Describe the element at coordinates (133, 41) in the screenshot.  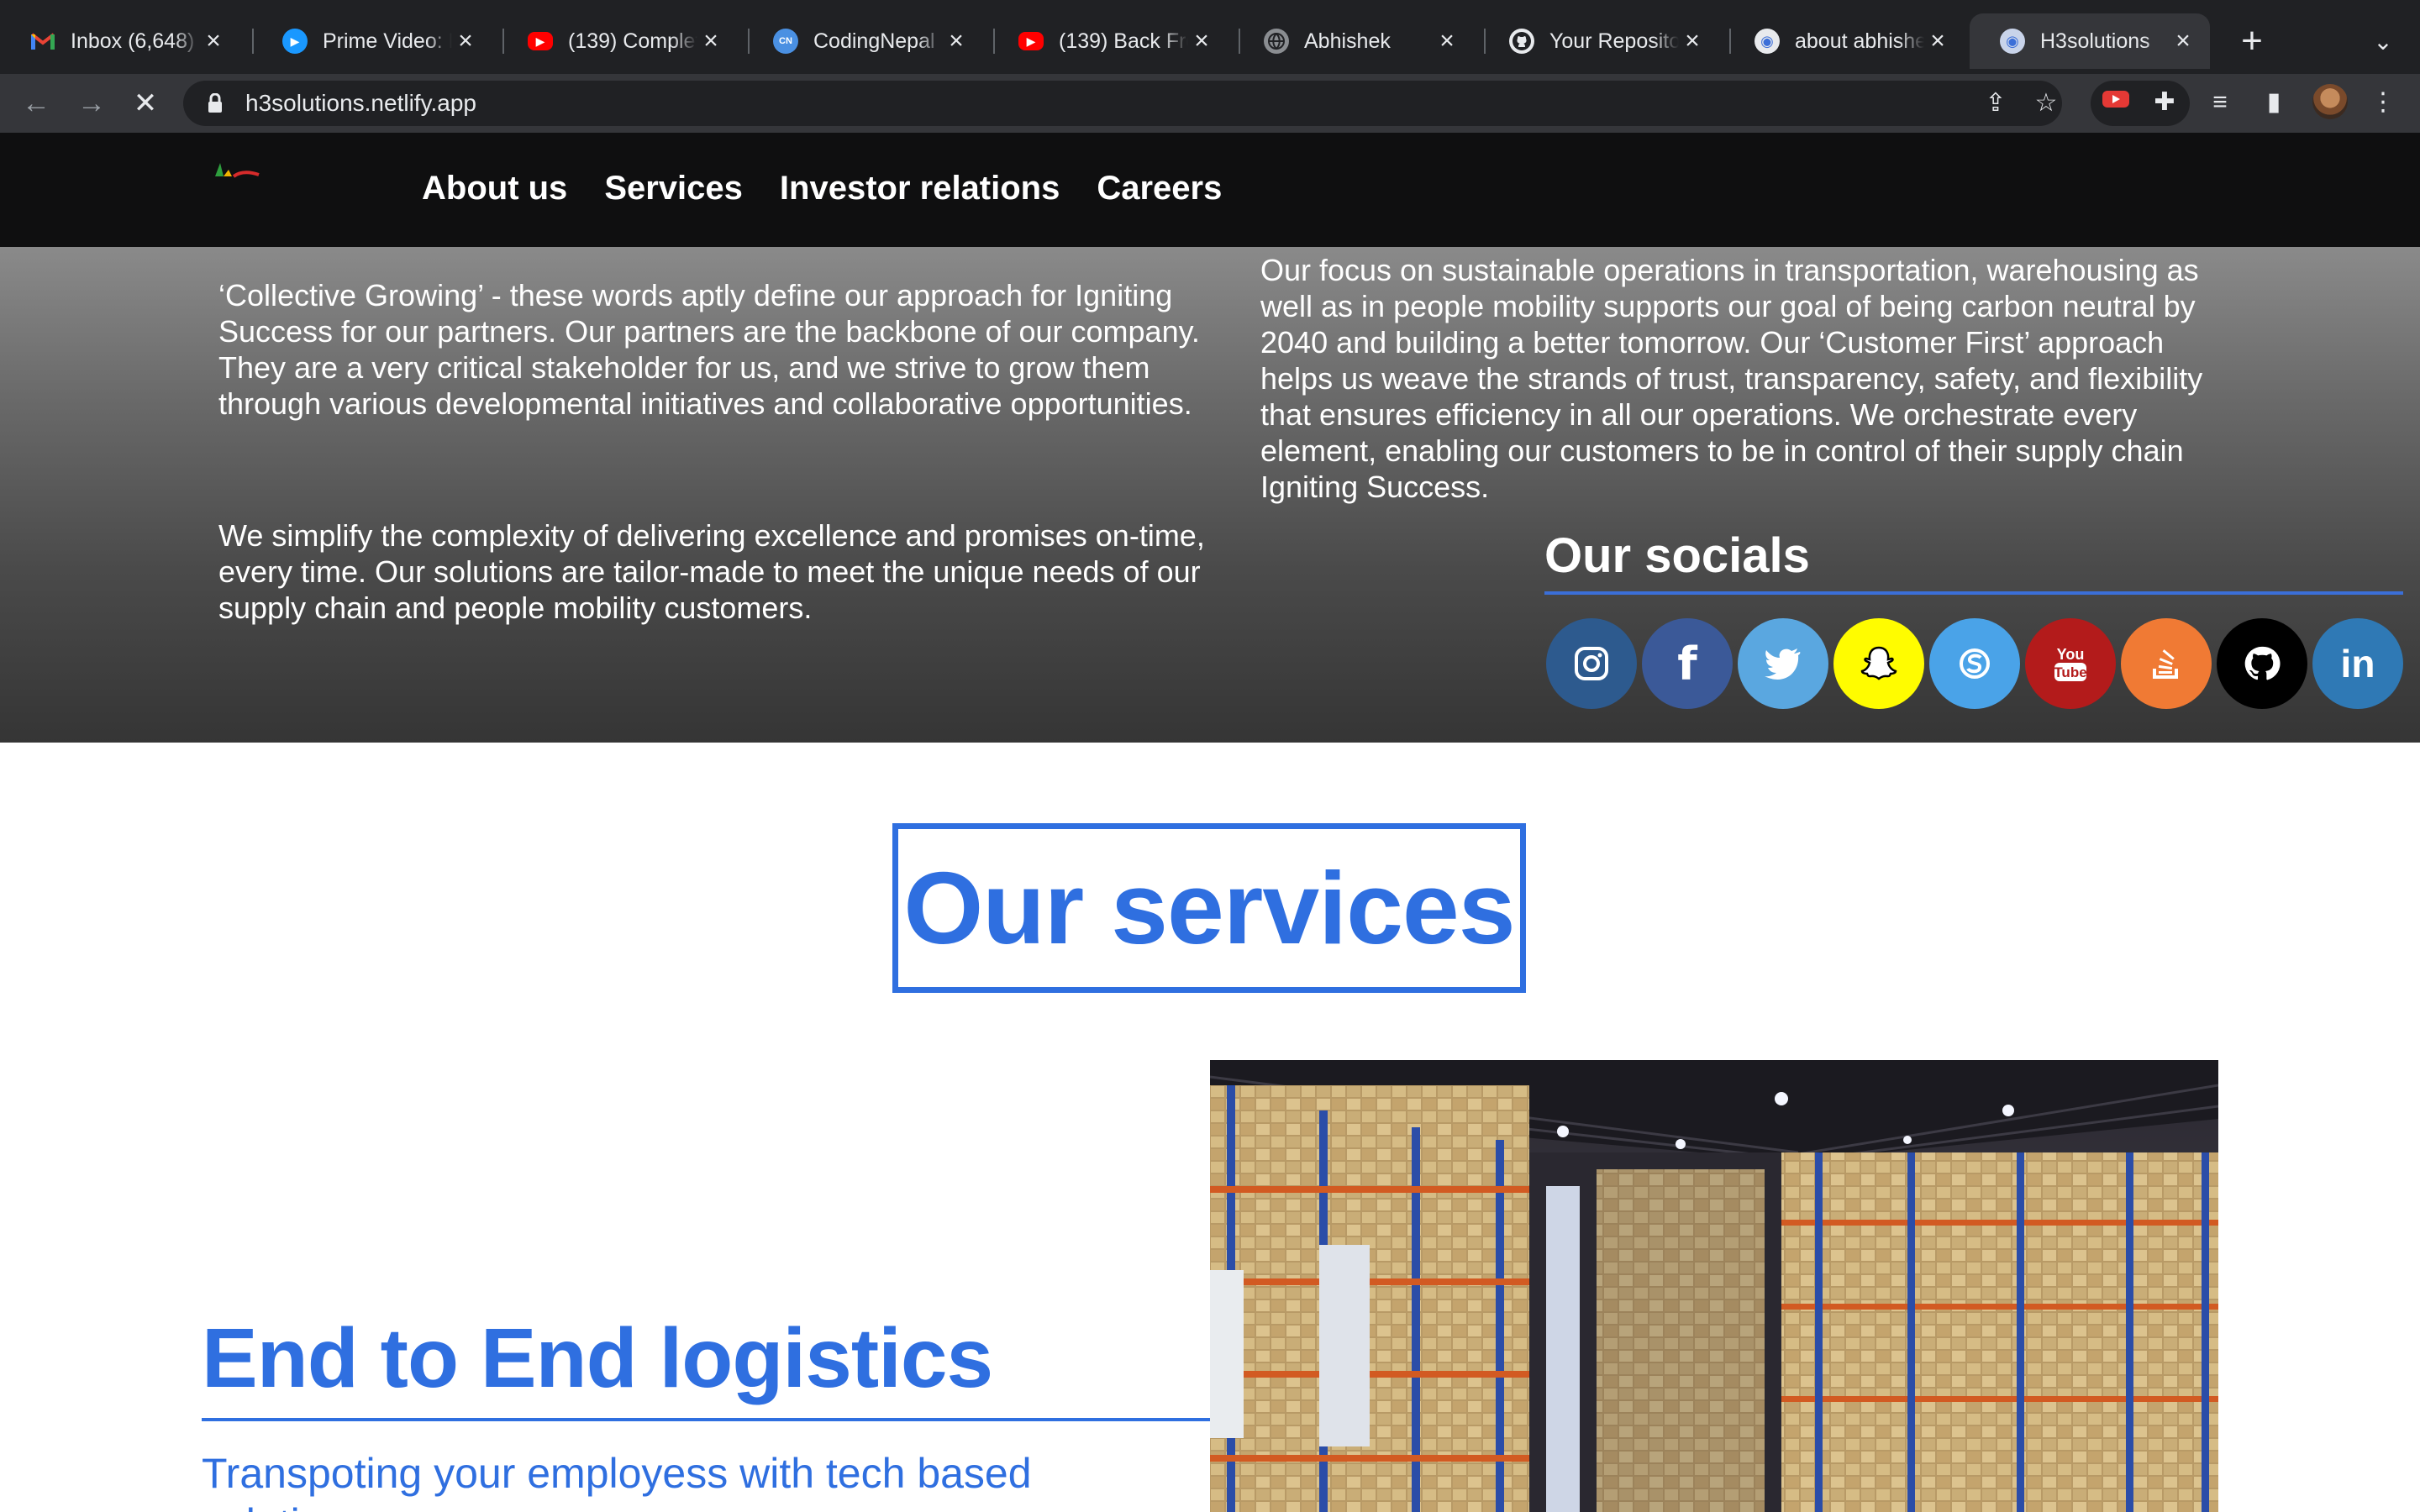
I see `tab-title: Inbox (6,648)` at that location.